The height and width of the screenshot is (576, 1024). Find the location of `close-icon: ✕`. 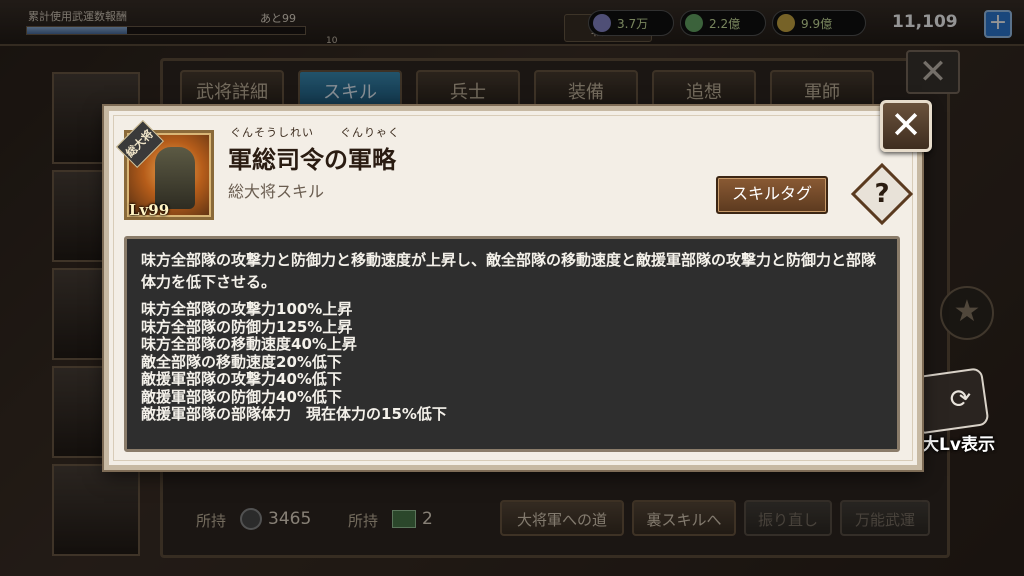

close-icon: ✕ is located at coordinates (906, 125).